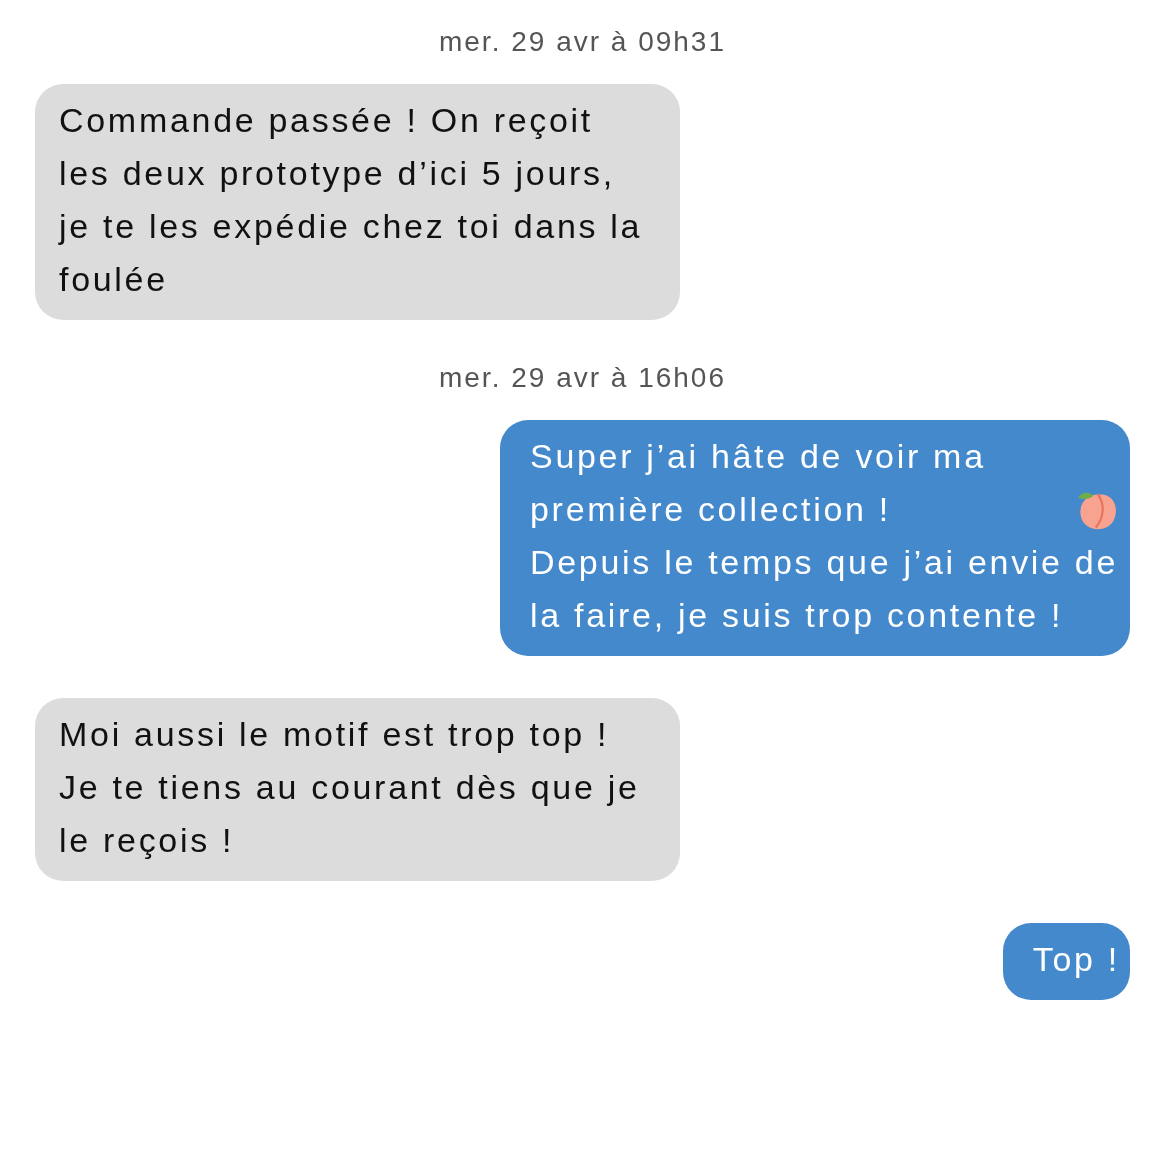 This screenshot has height=1160, width=1160. What do you see at coordinates (582, 42) in the screenshot?
I see `timestamp: mer. 29 avr à 09h31` at bounding box center [582, 42].